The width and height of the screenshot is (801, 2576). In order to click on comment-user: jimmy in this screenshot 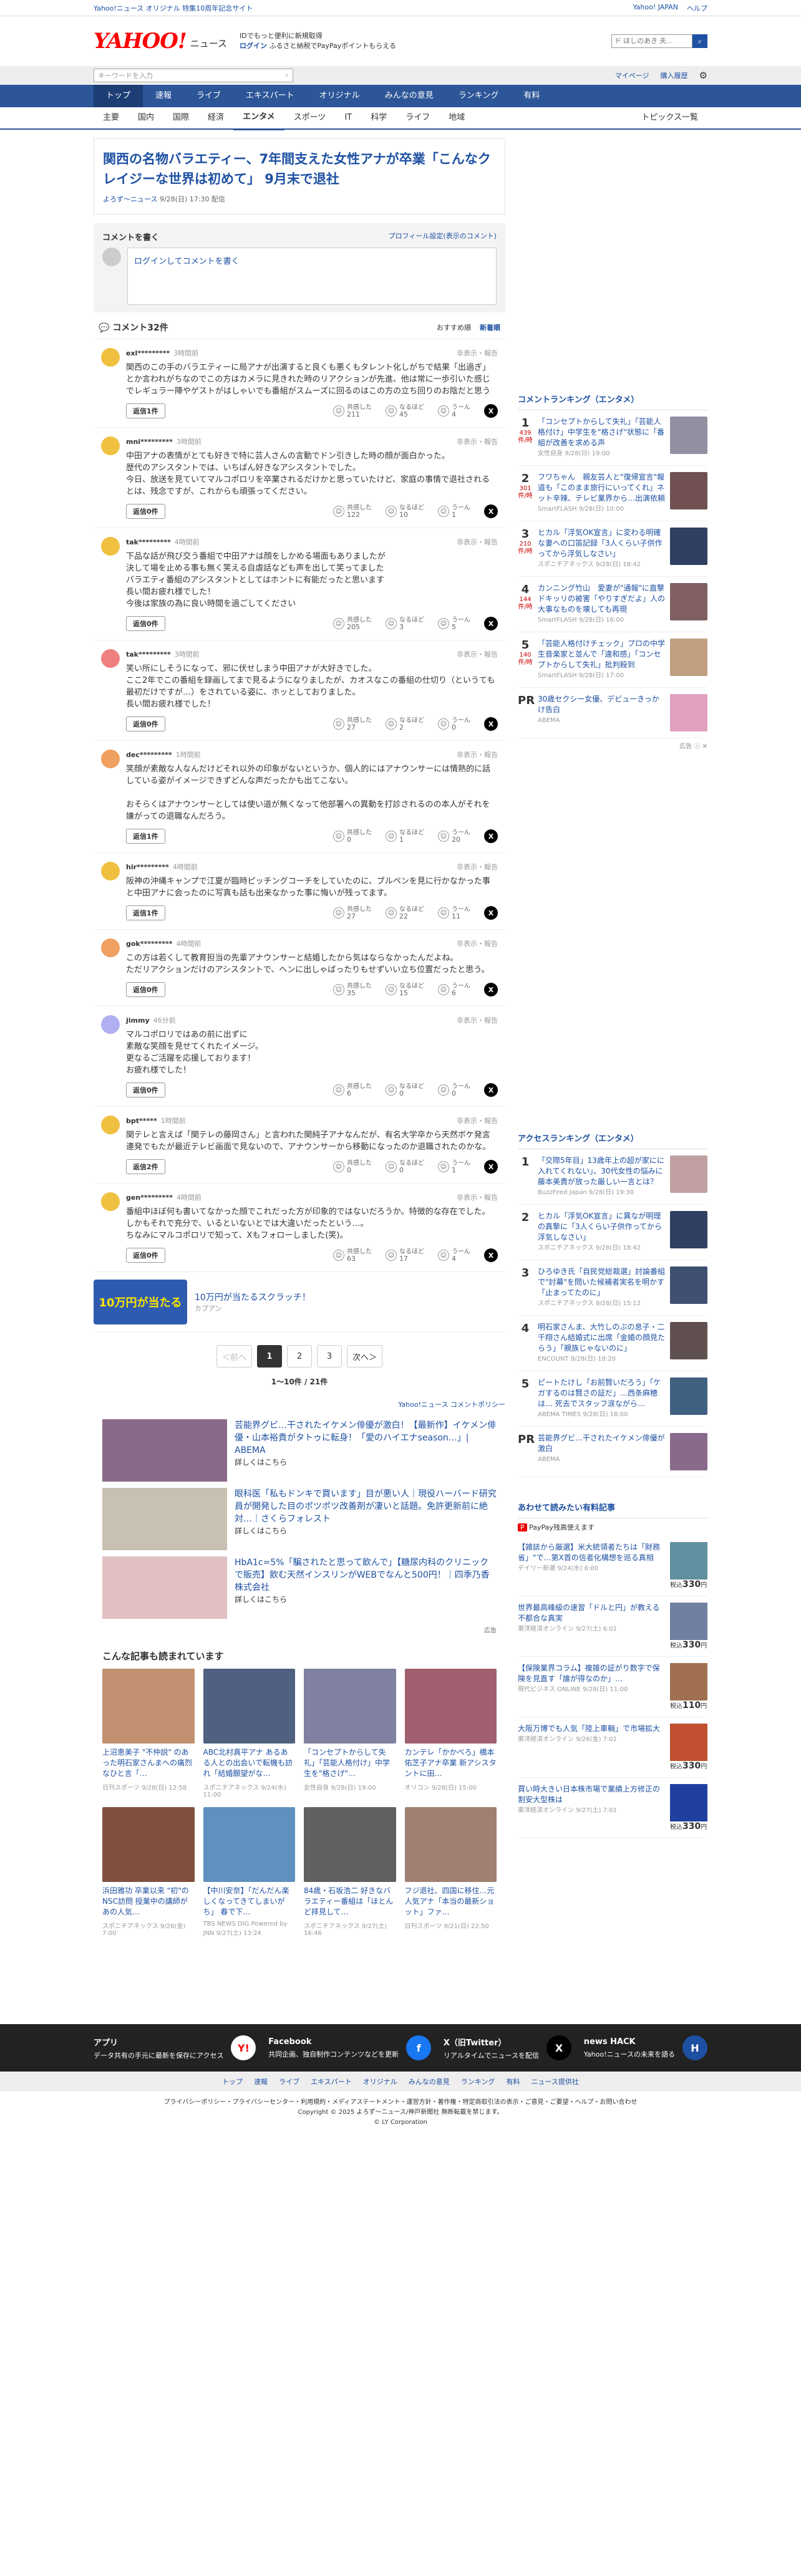, I will do `click(138, 1020)`.